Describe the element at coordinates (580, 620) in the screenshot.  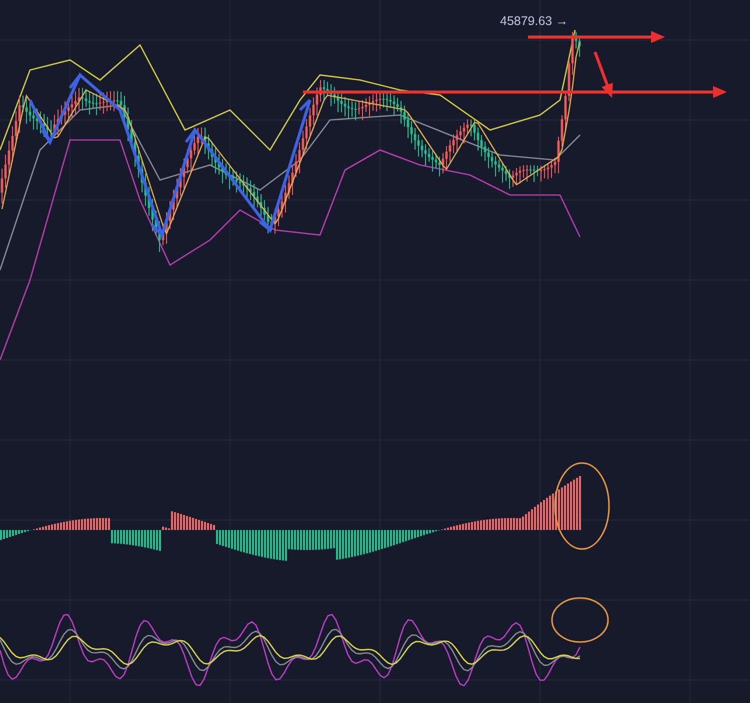
I see `highlight-circle` at that location.